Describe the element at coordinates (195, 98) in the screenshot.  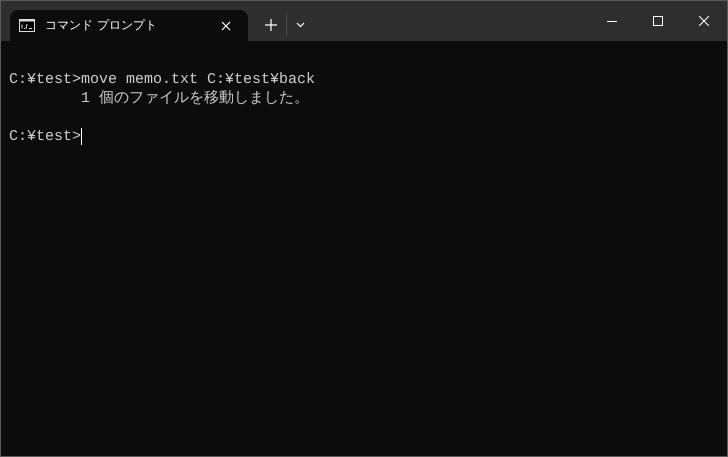
I see `terminal-line: 1 個のファイルを移動しました。` at that location.